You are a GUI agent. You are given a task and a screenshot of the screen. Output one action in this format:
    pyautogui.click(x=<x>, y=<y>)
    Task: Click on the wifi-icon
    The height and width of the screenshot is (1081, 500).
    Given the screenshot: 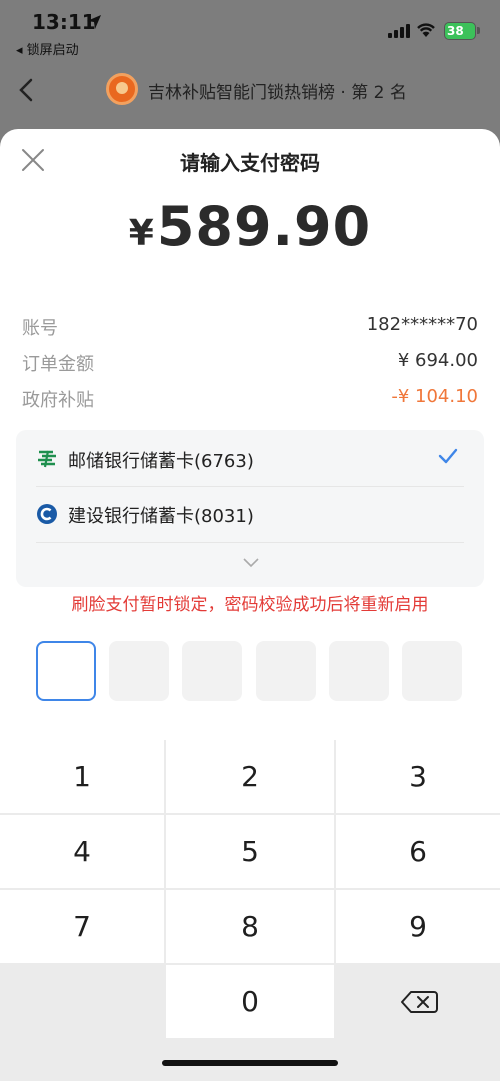 What is the action you would take?
    pyautogui.click(x=426, y=30)
    